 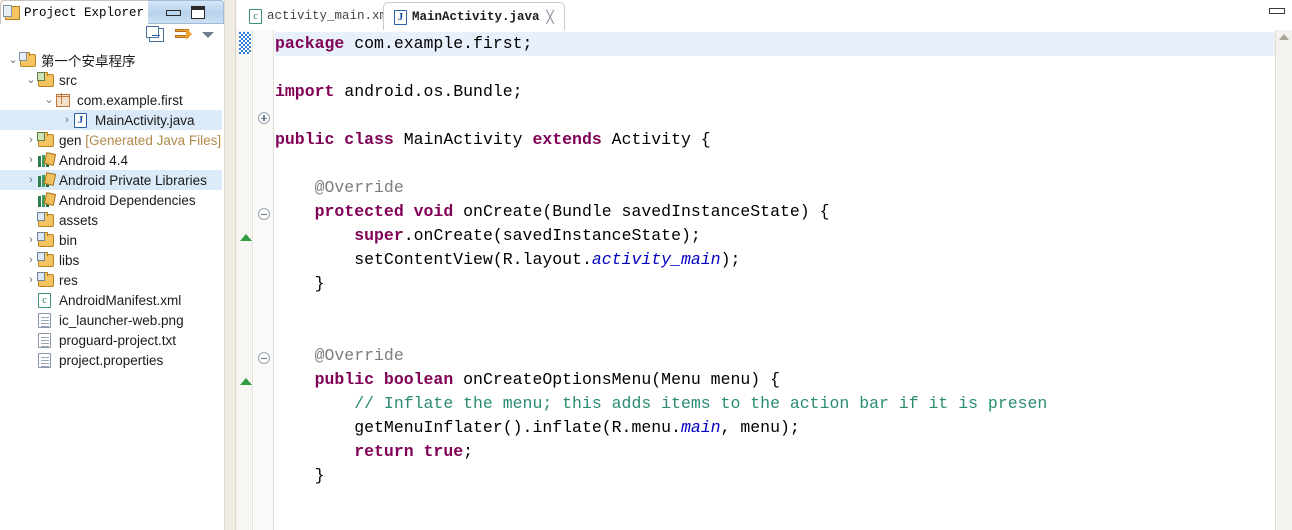 I want to click on code-token-p: com.example.first;, so click(x=438, y=43).